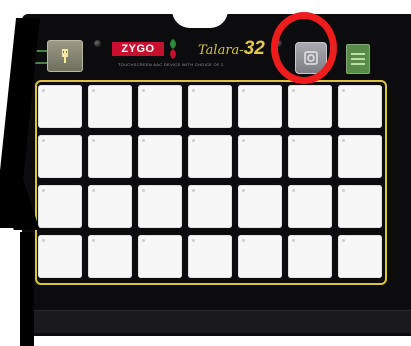  What do you see at coordinates (138, 49) in the screenshot?
I see `brand-logo: ZYGO` at bounding box center [138, 49].